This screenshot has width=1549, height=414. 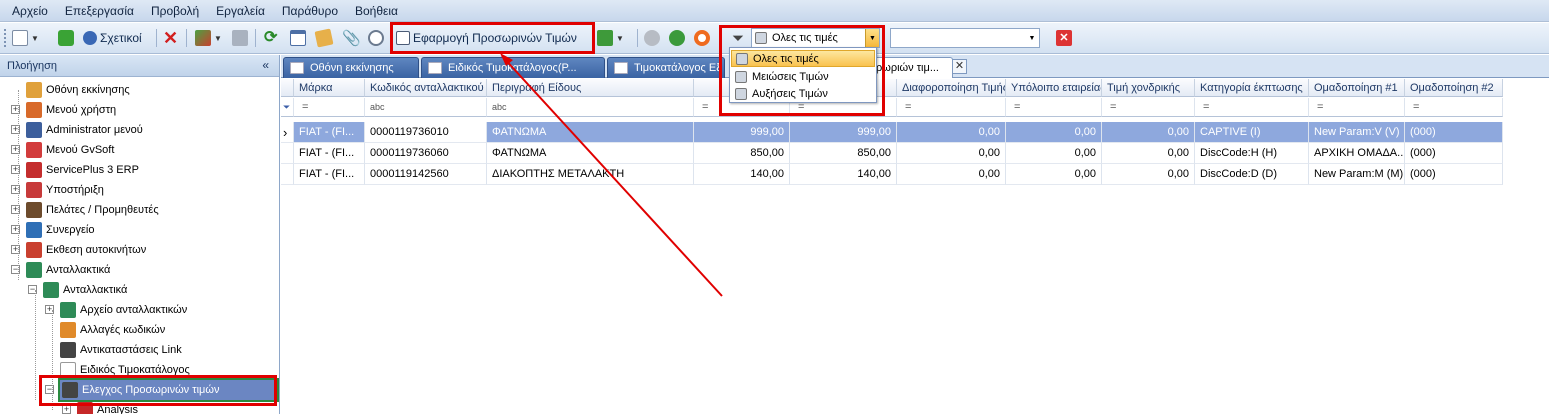 I want to click on table-cell: 0000119736010, so click(x=426, y=132).